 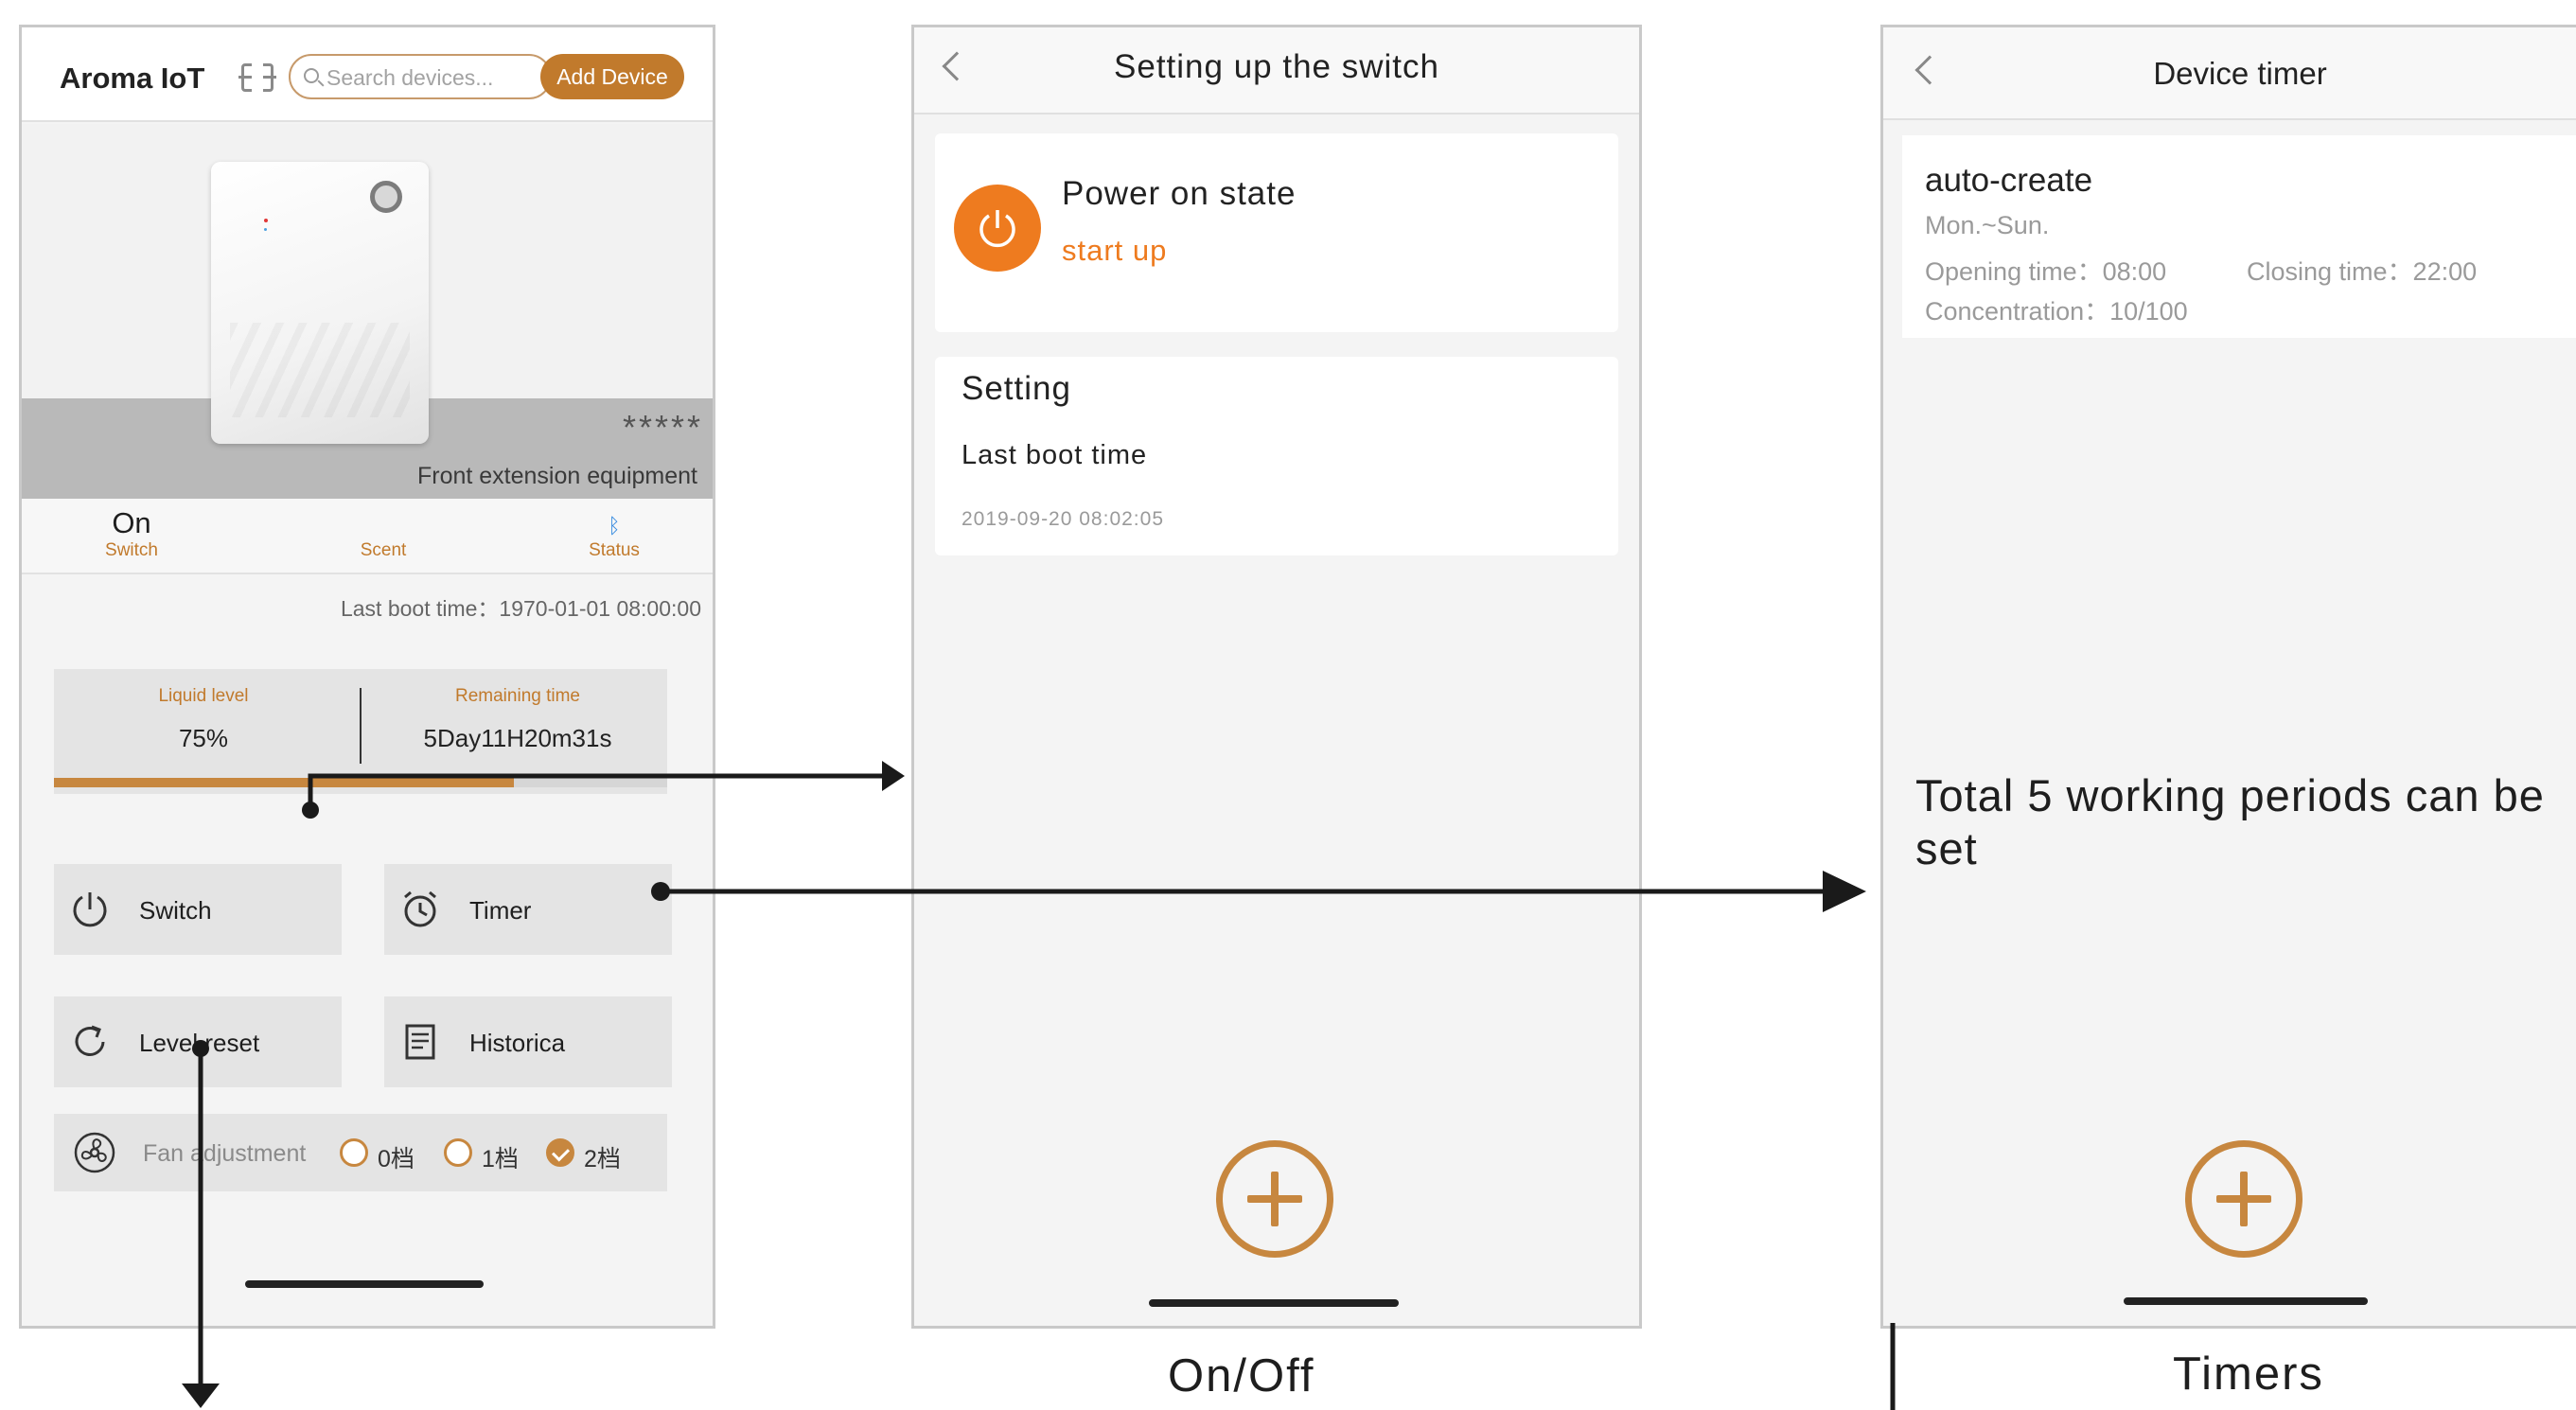 What do you see at coordinates (386, 197) in the screenshot?
I see `device-knob` at bounding box center [386, 197].